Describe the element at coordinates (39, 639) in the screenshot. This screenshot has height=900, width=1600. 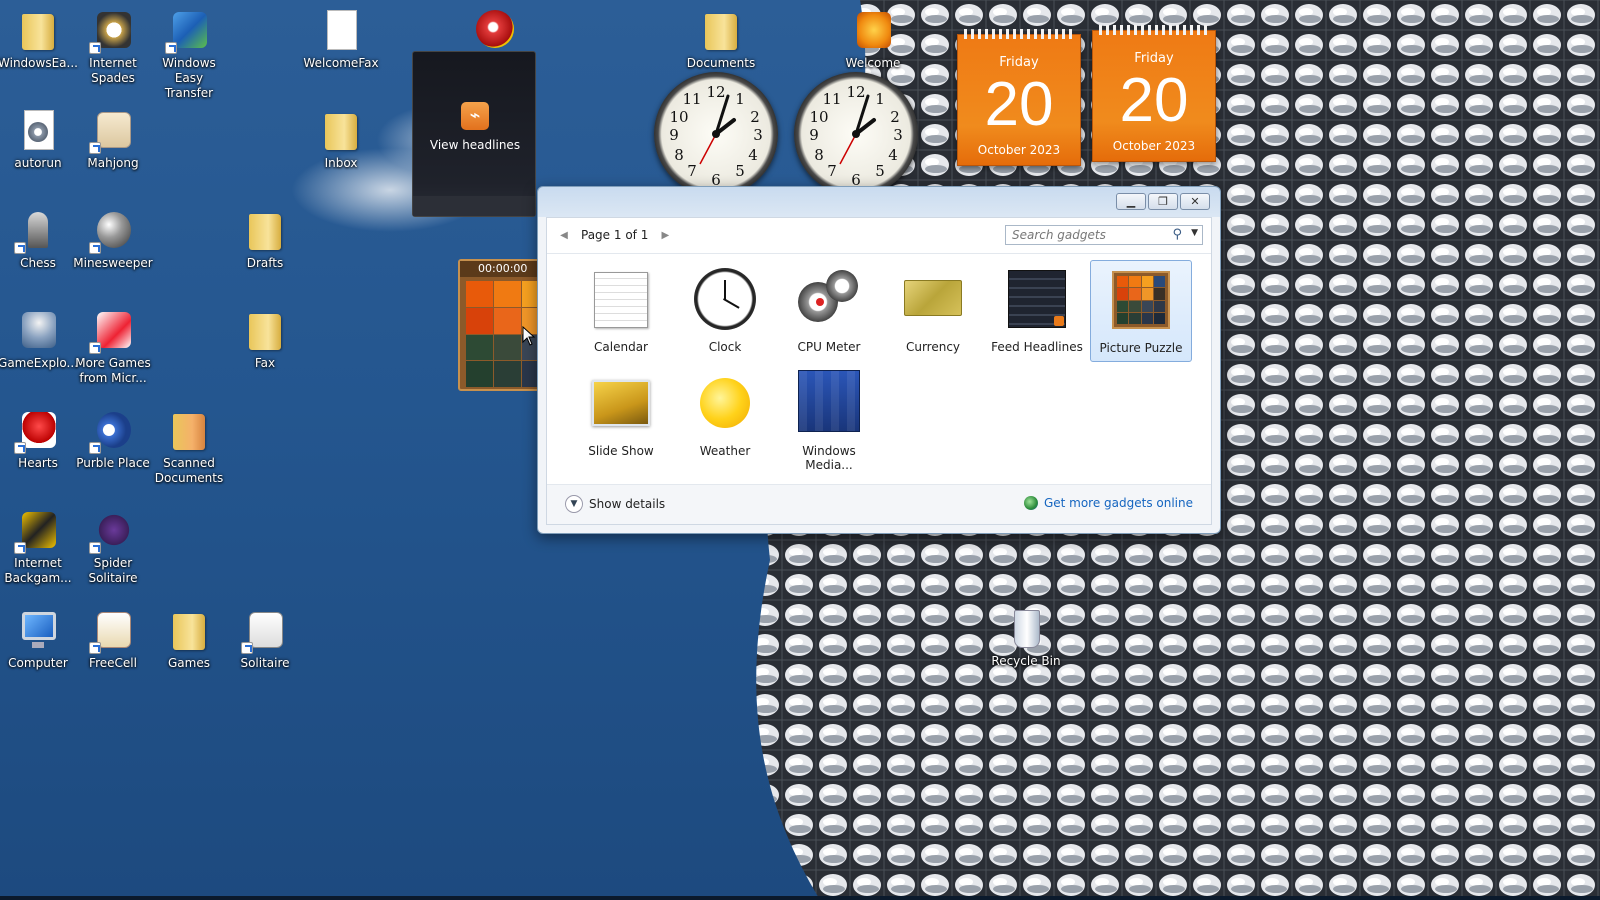
I see `desktop-icon-computer: Computer` at that location.